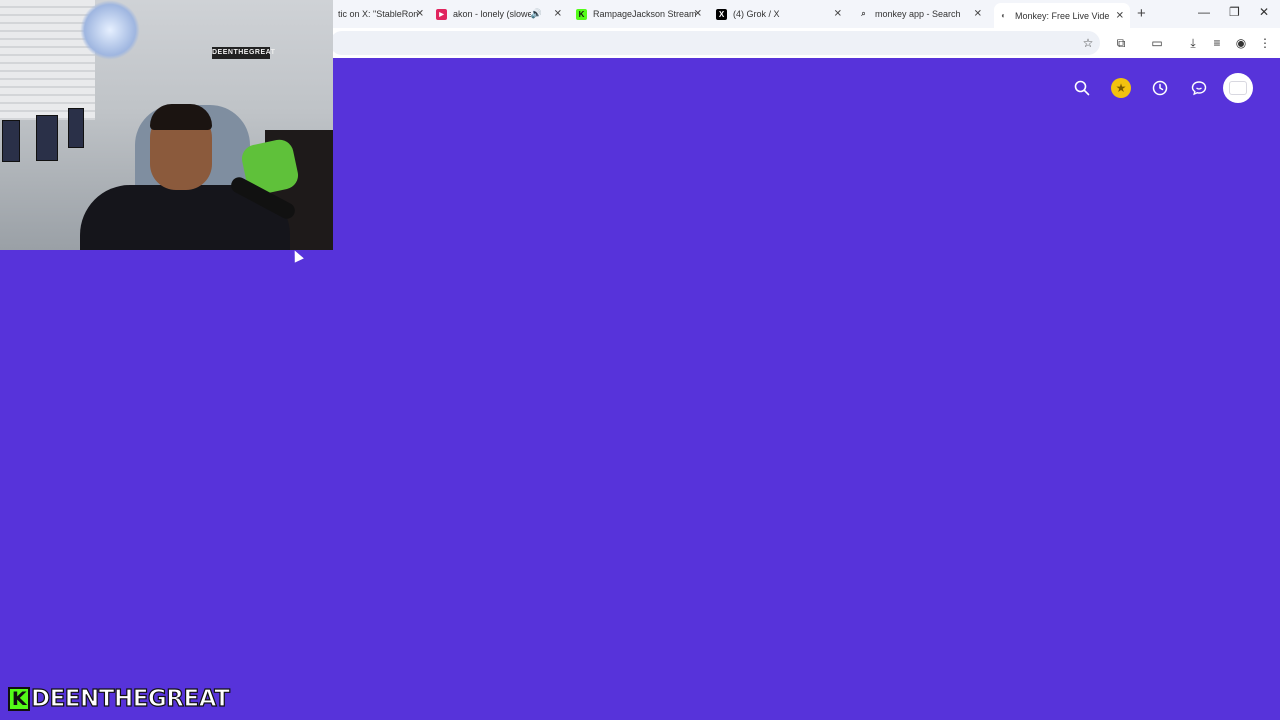 This screenshot has height=720, width=1280. Describe the element at coordinates (1241, 43) in the screenshot. I see `profile-icon: ◉` at that location.